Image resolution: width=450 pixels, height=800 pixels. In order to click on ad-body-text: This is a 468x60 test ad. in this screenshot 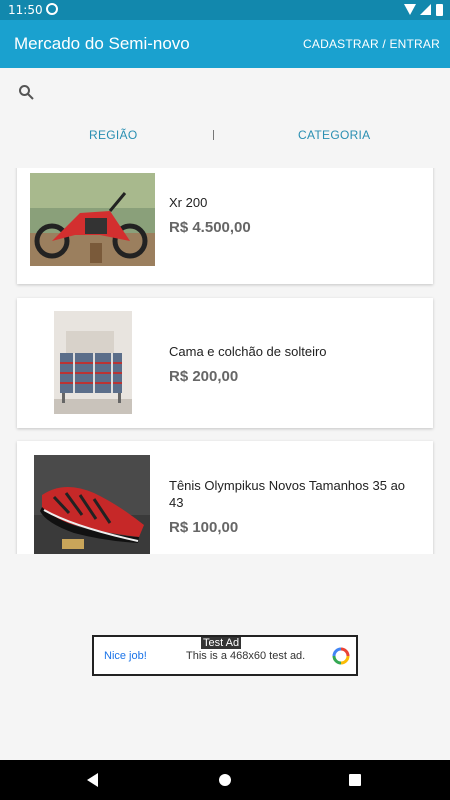, I will do `click(246, 656)`.